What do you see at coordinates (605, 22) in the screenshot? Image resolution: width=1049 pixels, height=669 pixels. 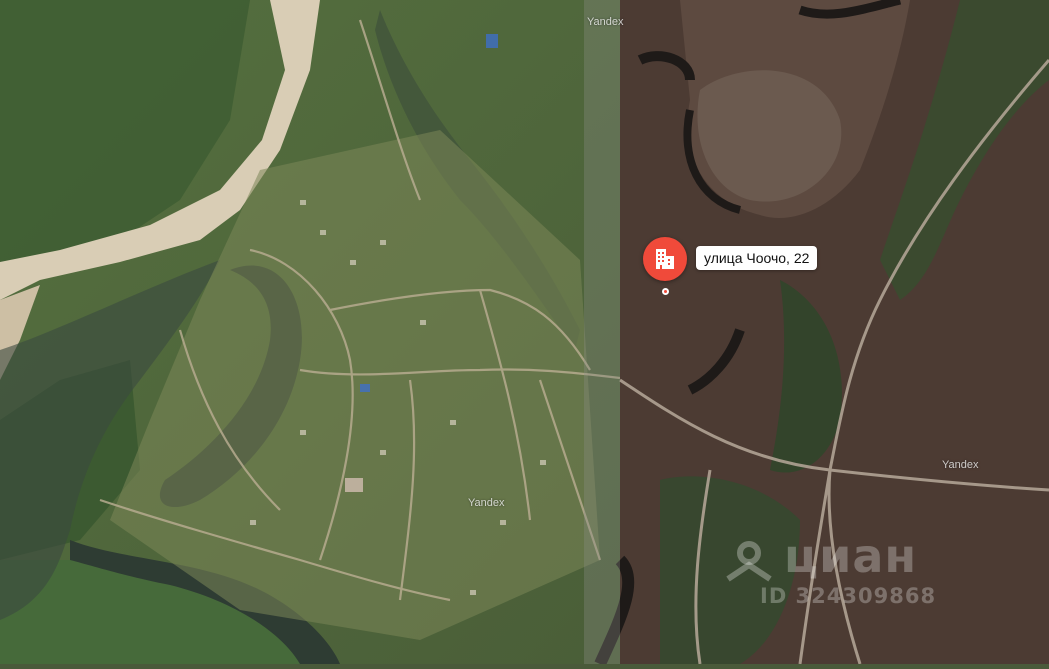 I see `map-watermark-top: Yandex` at bounding box center [605, 22].